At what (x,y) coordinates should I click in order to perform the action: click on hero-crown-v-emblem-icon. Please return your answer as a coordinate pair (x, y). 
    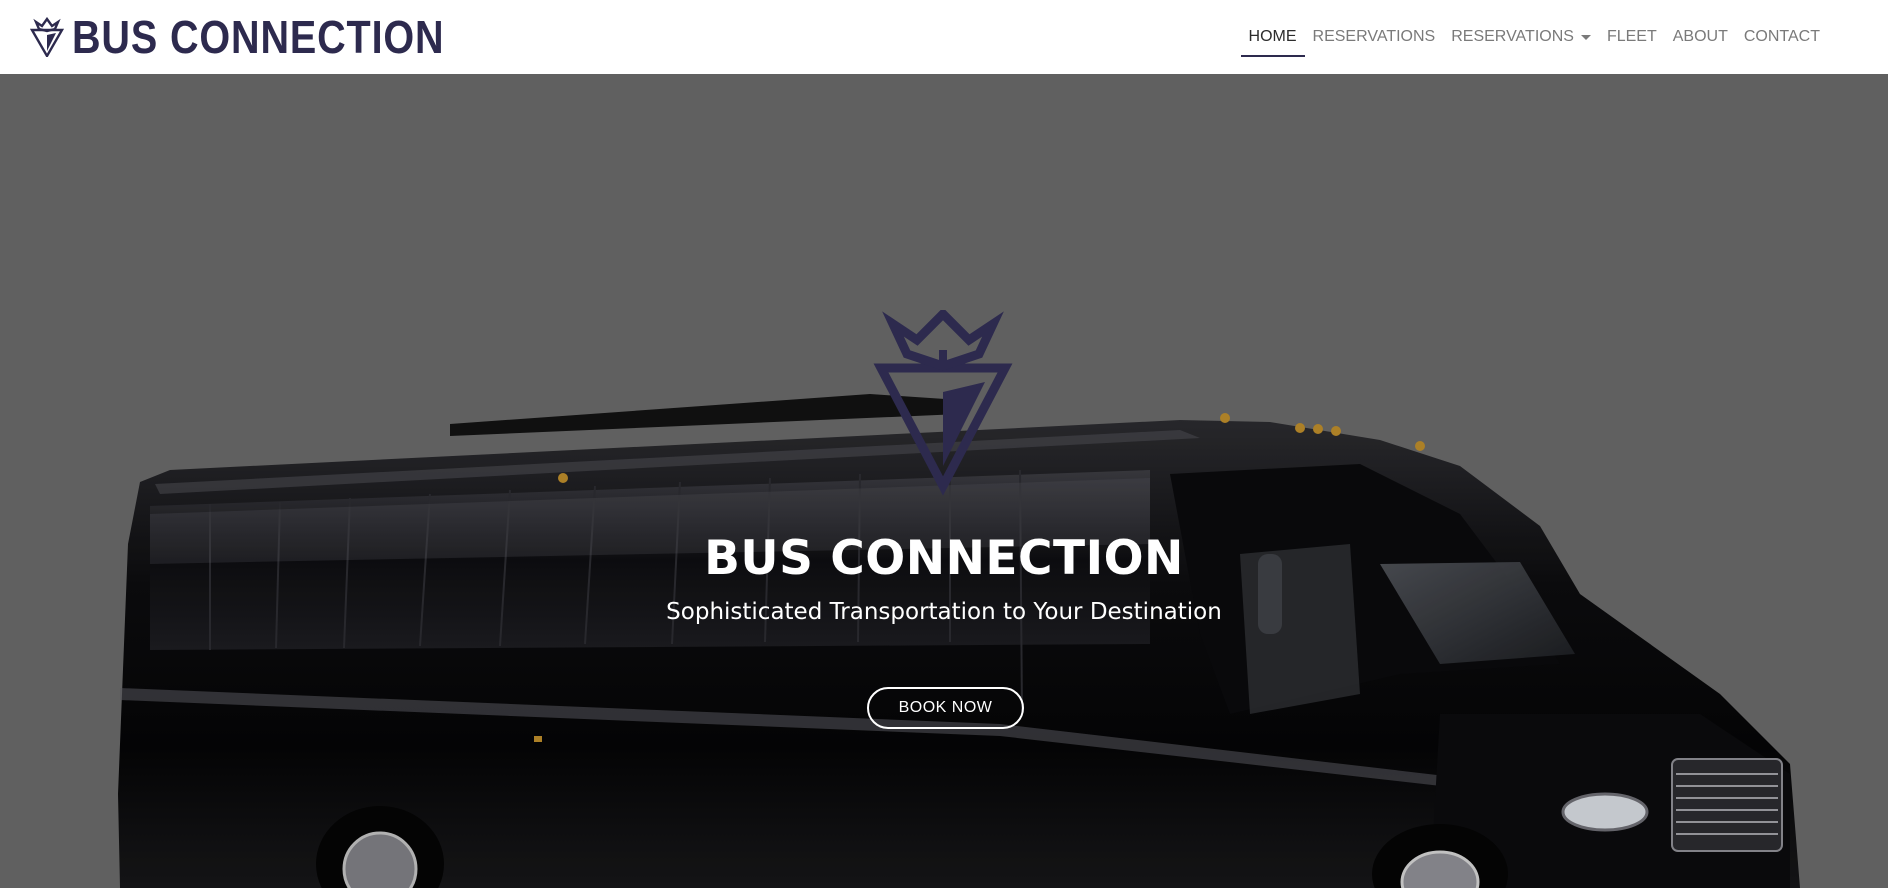
    Looking at the image, I should click on (943, 403).